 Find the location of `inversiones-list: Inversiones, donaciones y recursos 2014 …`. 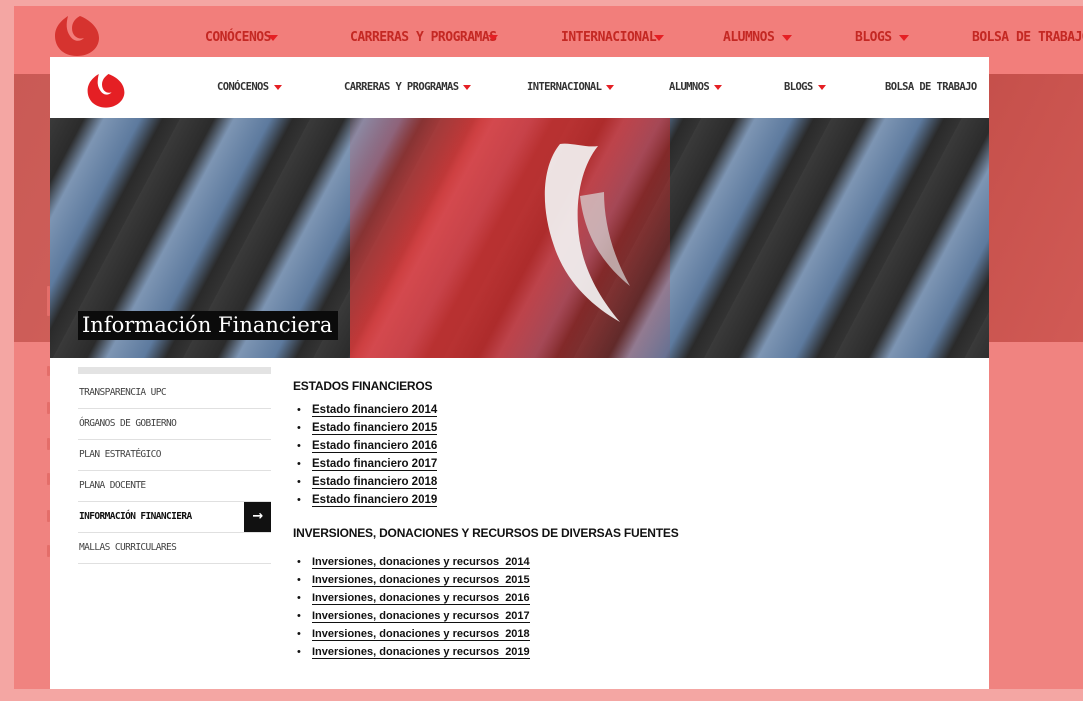

inversiones-list: Inversiones, donaciones y recursos 2014 … is located at coordinates (613, 607).